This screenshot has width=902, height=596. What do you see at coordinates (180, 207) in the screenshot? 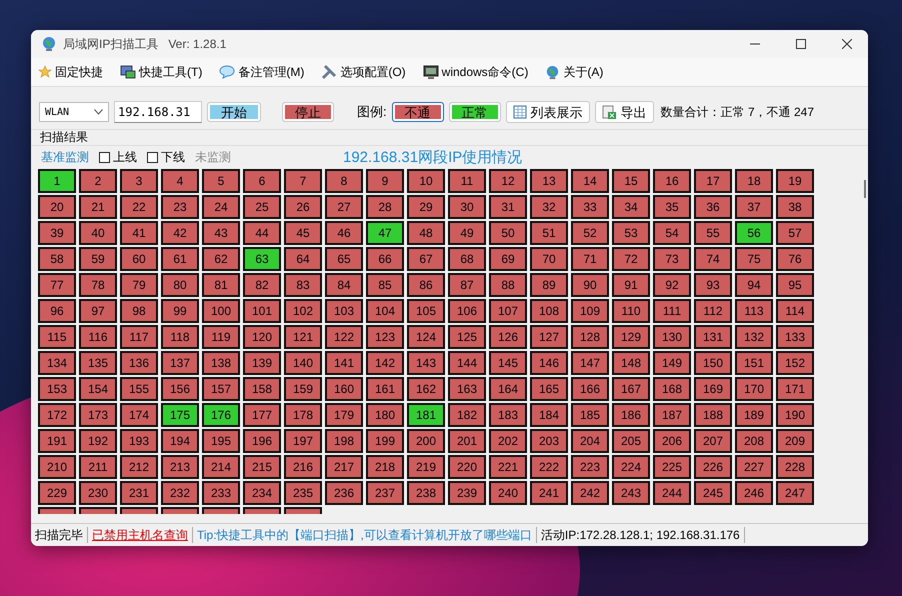
I see `ip-cell: 23` at bounding box center [180, 207].